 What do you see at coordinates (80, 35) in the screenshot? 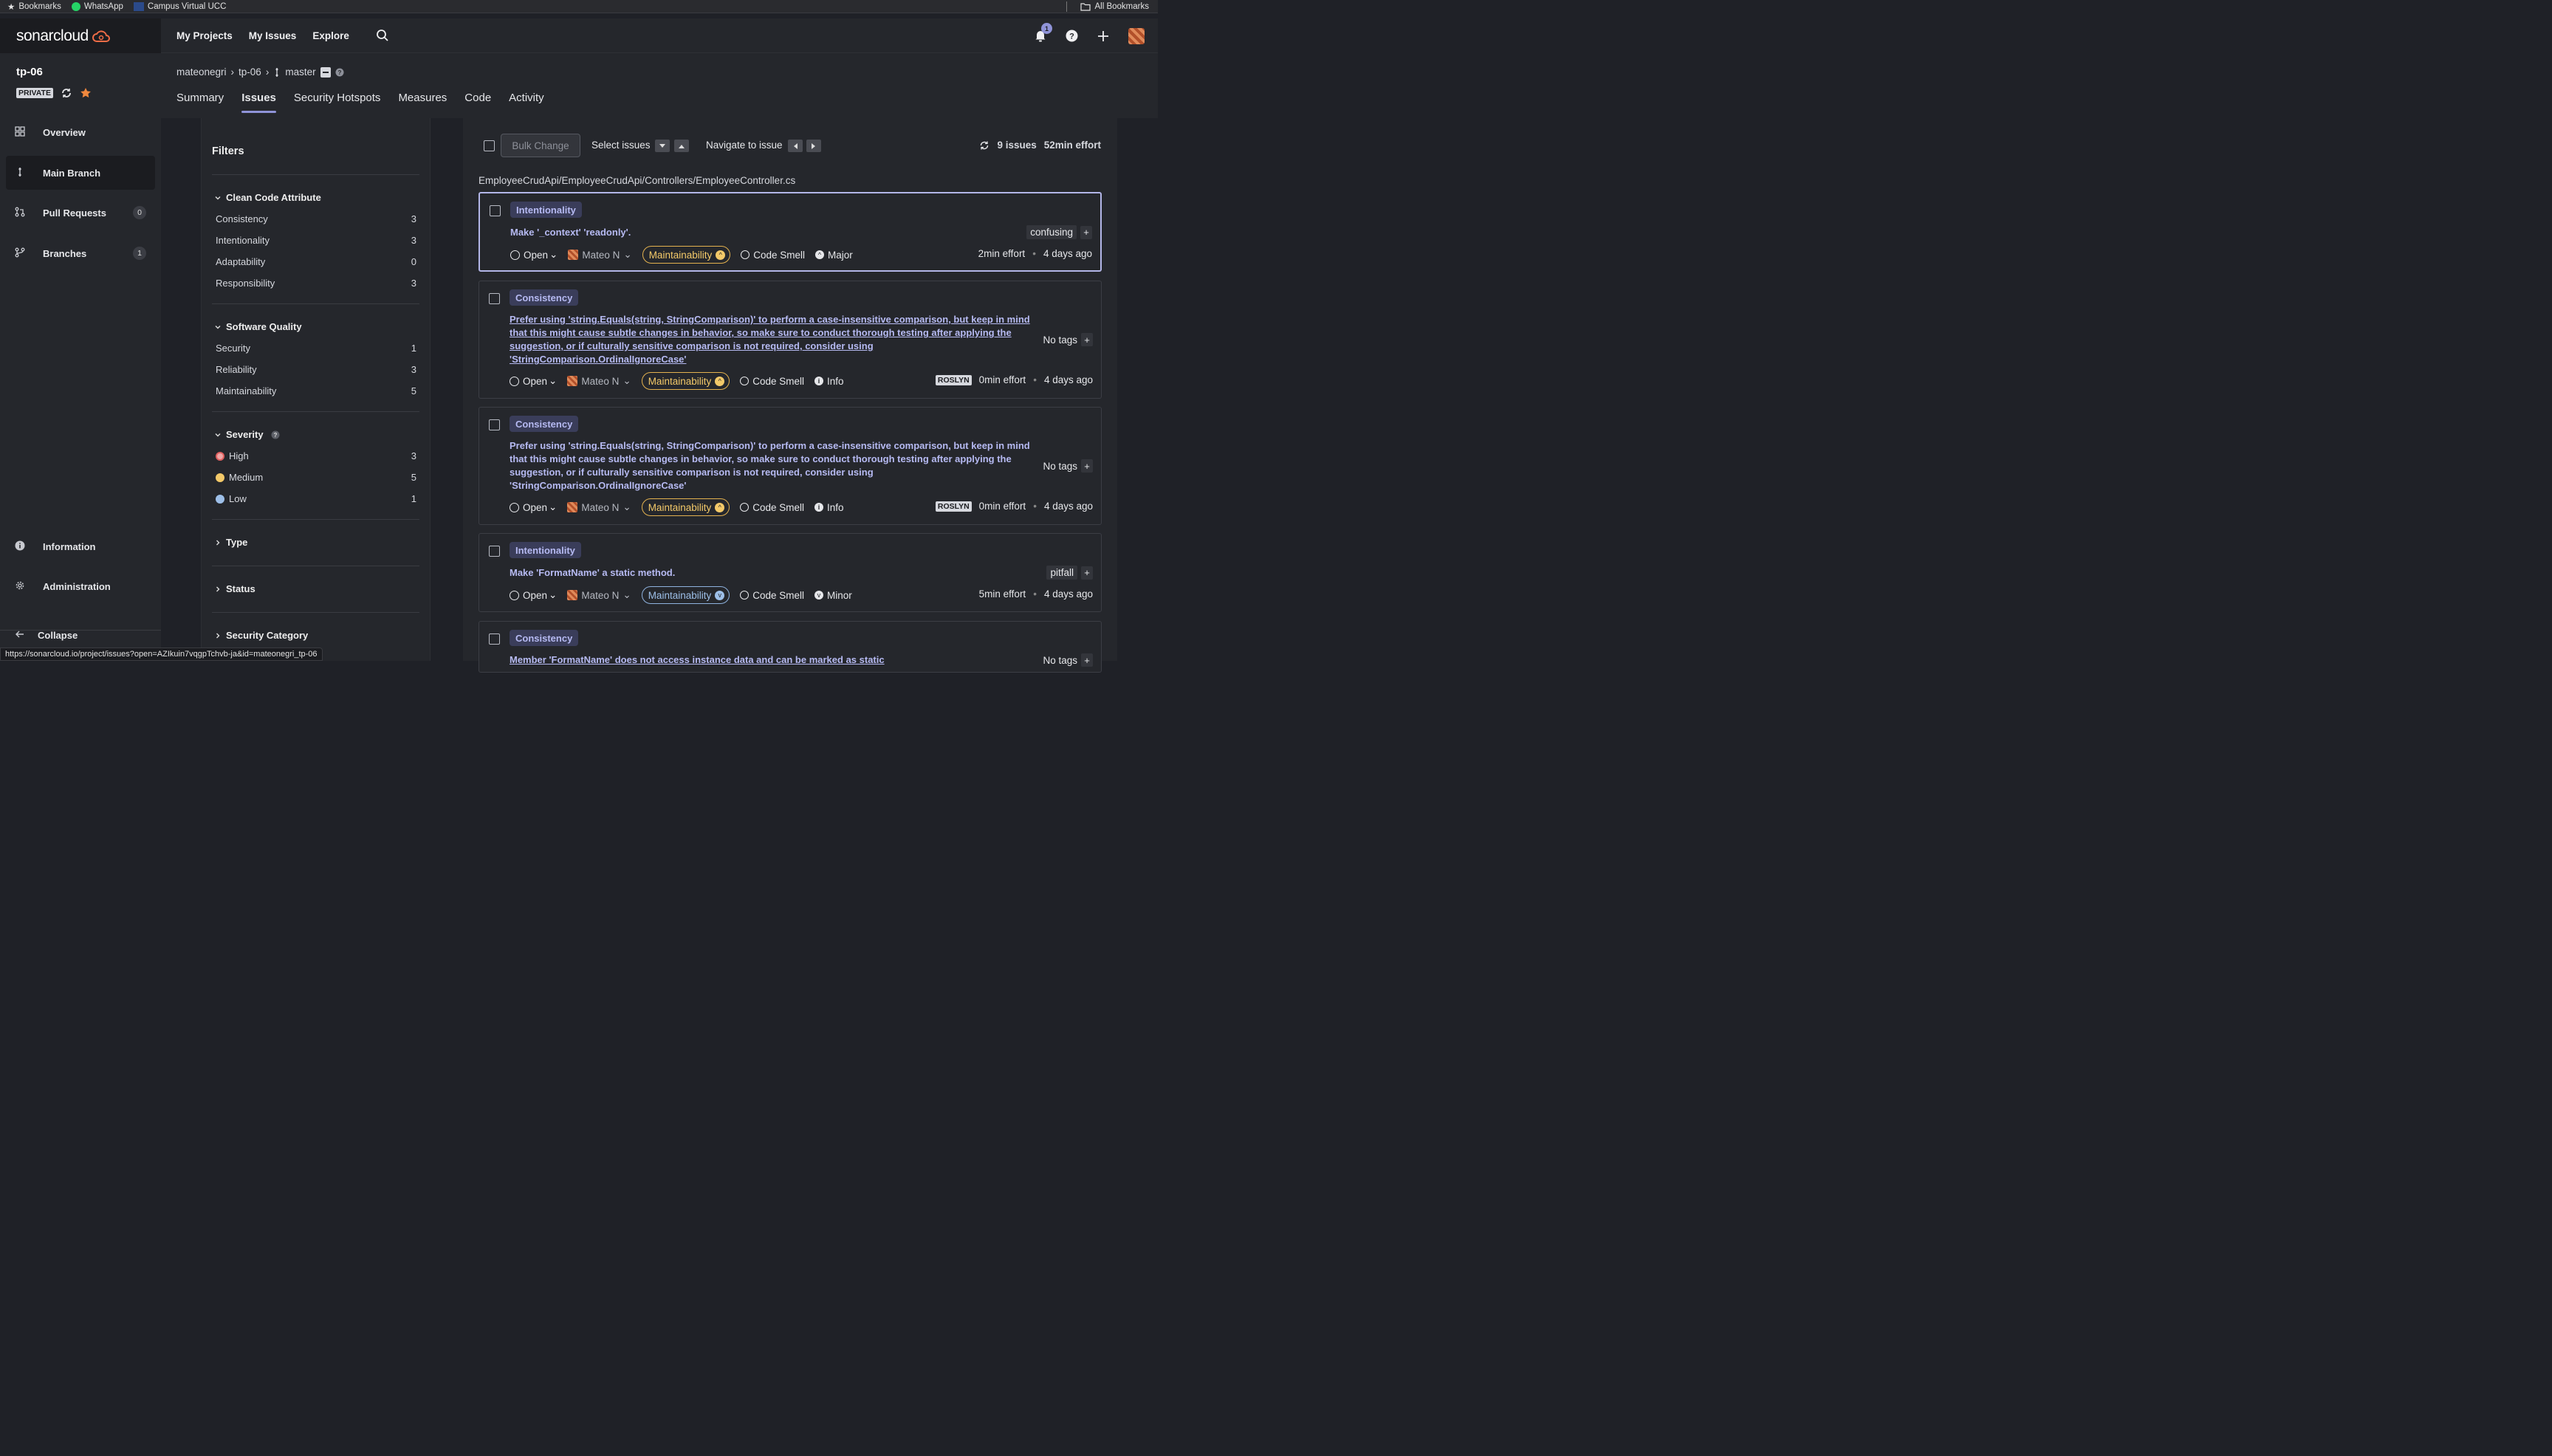
I see `sonarcloud-logo: sonarcloud` at bounding box center [80, 35].